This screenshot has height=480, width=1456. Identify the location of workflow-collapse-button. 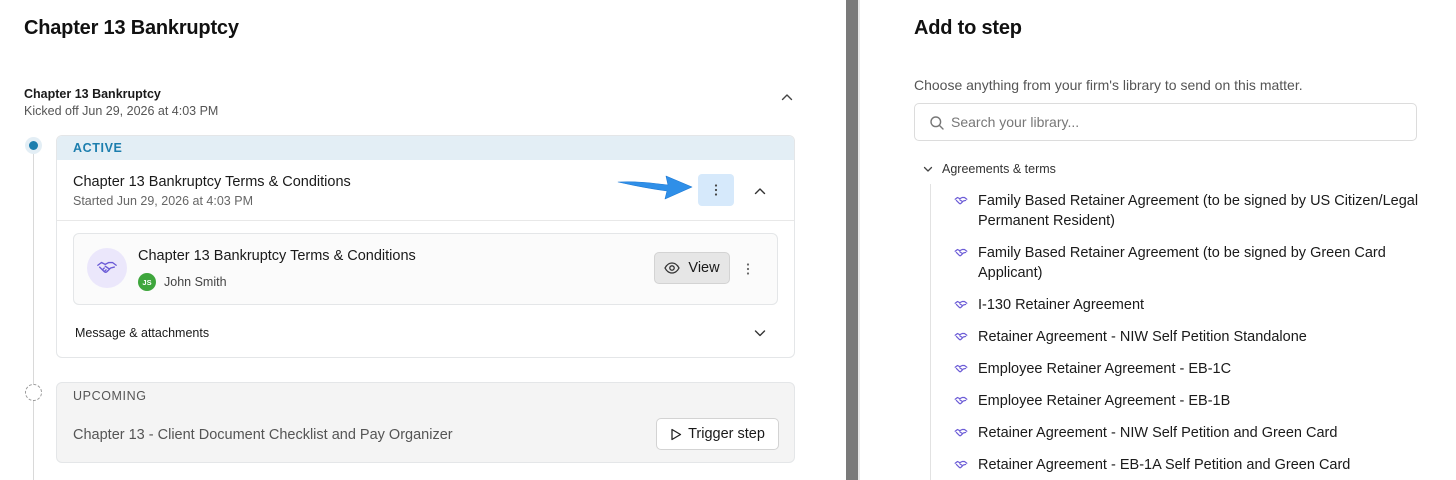
(787, 97).